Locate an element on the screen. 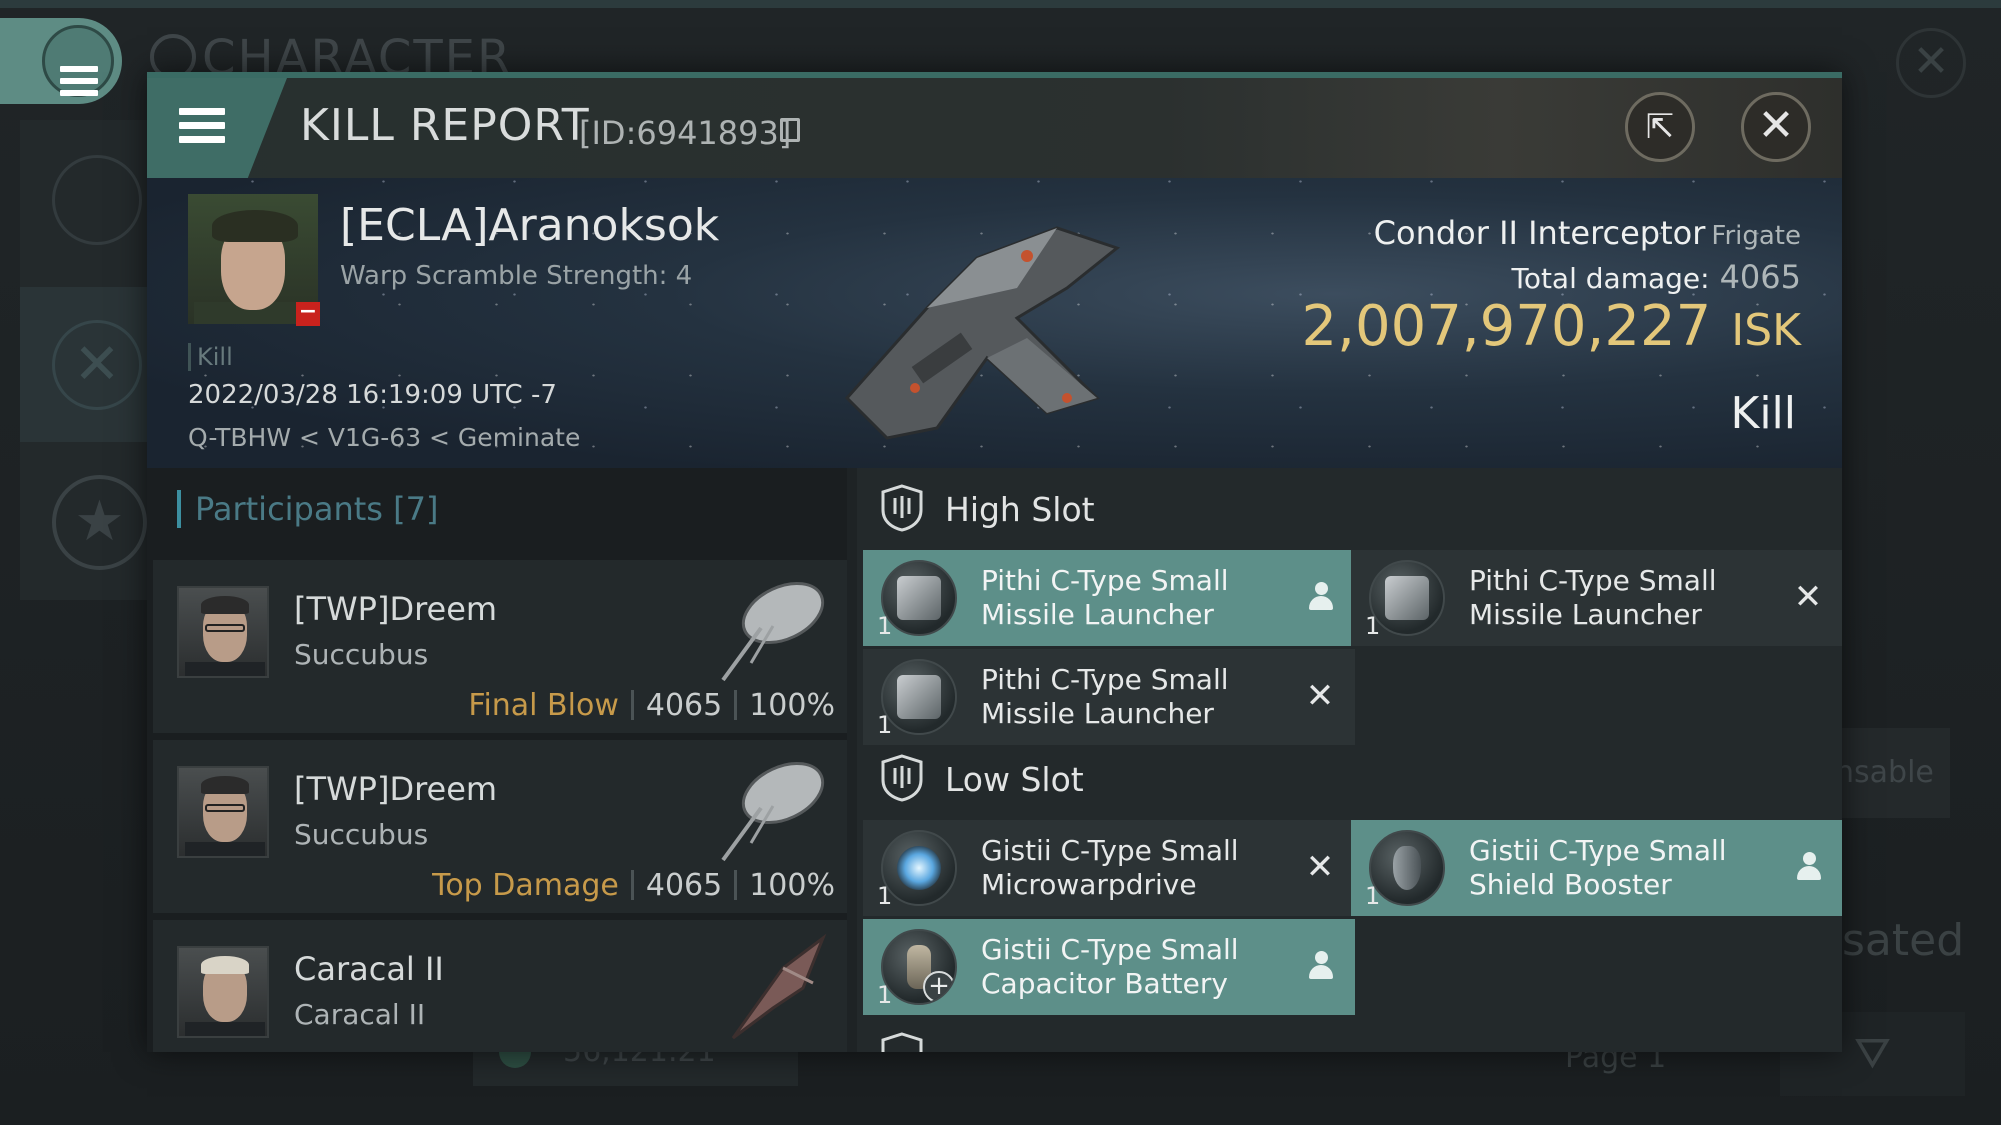 The width and height of the screenshot is (2001, 1125). star-icon: ★ is located at coordinates (99, 522).